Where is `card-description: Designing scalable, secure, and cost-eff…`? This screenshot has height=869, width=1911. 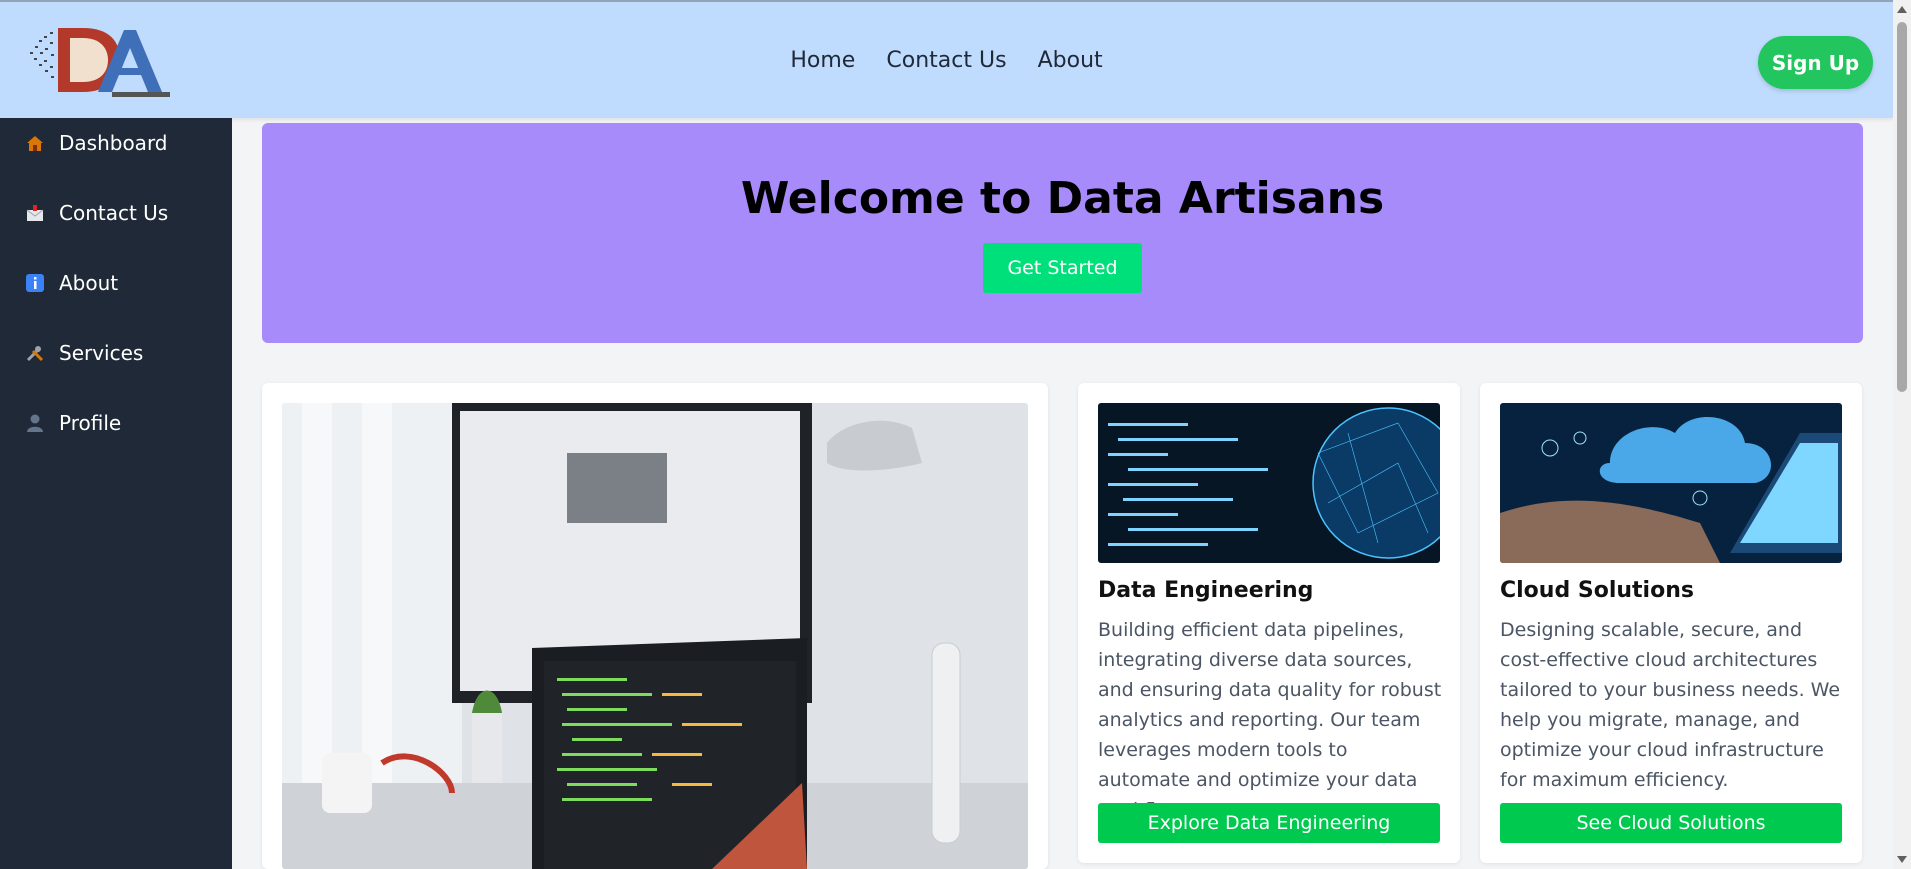 card-description: Designing scalable, secure, and cost-eff… is located at coordinates (1670, 705).